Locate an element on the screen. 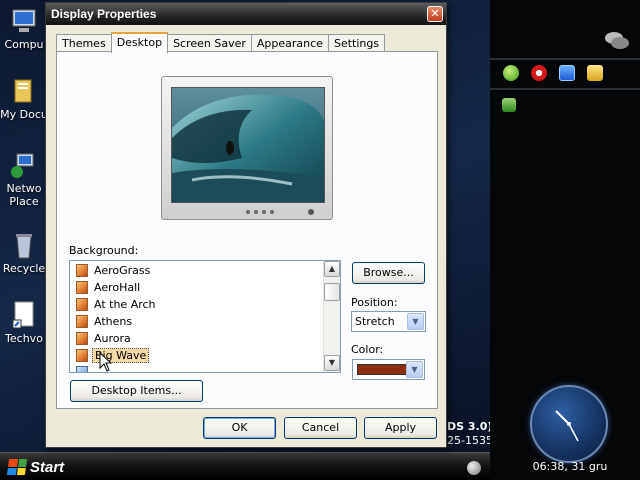  desktop-icon-my-documents: My Docu is located at coordinates (24, 98).